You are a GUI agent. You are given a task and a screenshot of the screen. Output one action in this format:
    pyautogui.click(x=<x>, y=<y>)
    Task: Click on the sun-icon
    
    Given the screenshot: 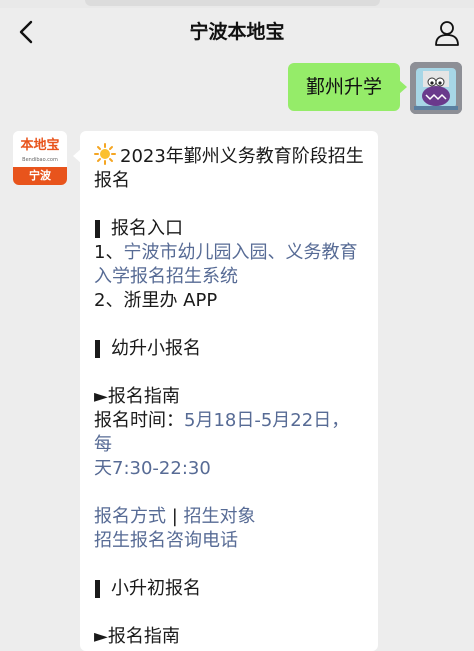 What is the action you would take?
    pyautogui.click(x=105, y=154)
    